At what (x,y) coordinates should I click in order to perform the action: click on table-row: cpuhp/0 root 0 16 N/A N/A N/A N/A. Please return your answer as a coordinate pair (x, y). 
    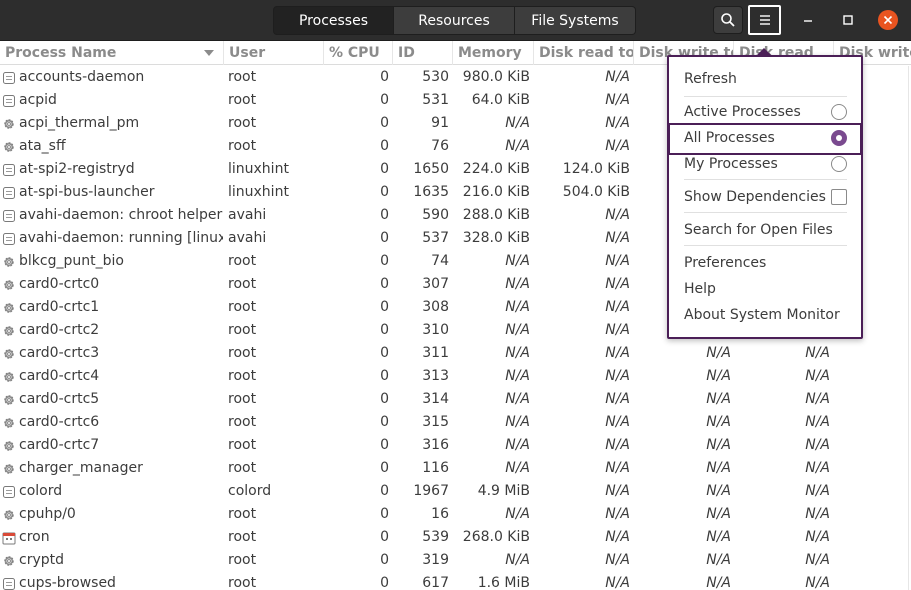
    Looking at the image, I should click on (455, 514).